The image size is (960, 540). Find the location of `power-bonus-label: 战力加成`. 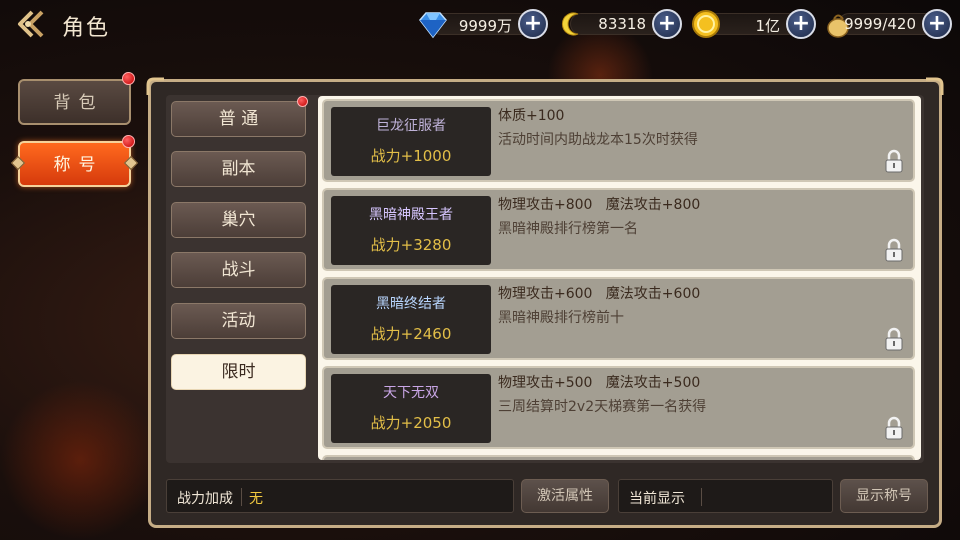

power-bonus-label: 战力加成 is located at coordinates (205, 499).